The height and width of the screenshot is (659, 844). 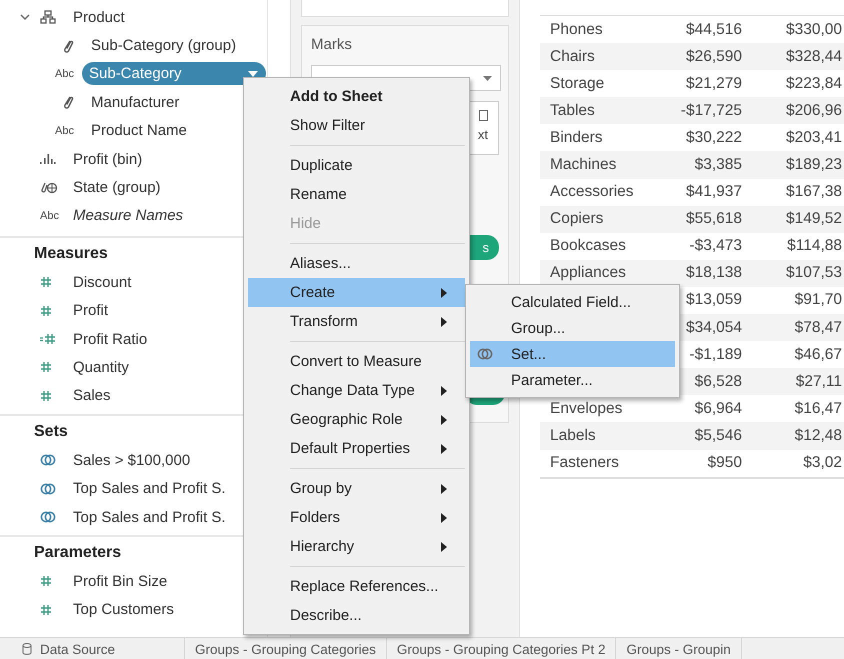 What do you see at coordinates (813, 83) in the screenshot?
I see `table-cell-text: $223,84` at bounding box center [813, 83].